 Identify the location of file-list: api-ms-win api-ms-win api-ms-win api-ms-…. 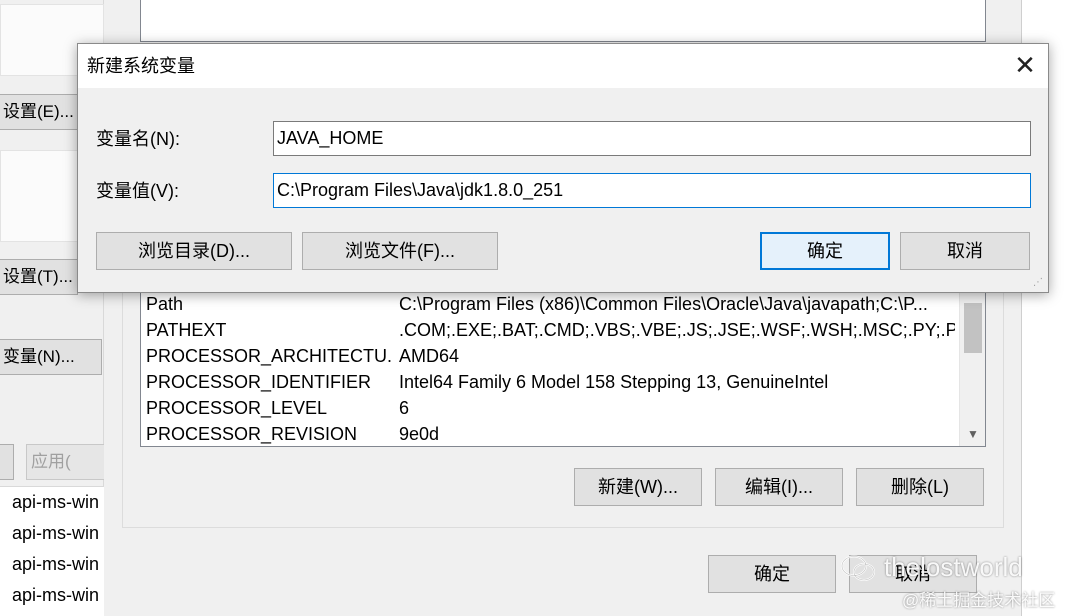
(52, 551).